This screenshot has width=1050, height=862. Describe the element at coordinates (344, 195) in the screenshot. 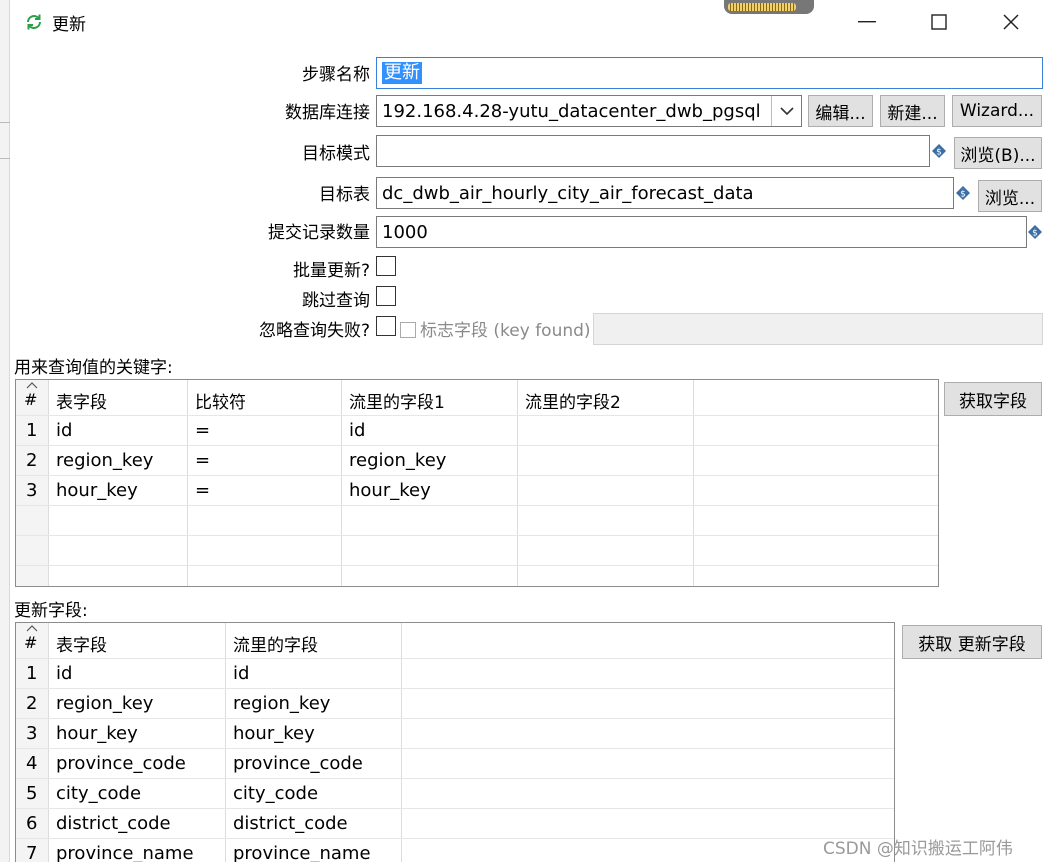

I see `target-table-label: 目标表` at that location.